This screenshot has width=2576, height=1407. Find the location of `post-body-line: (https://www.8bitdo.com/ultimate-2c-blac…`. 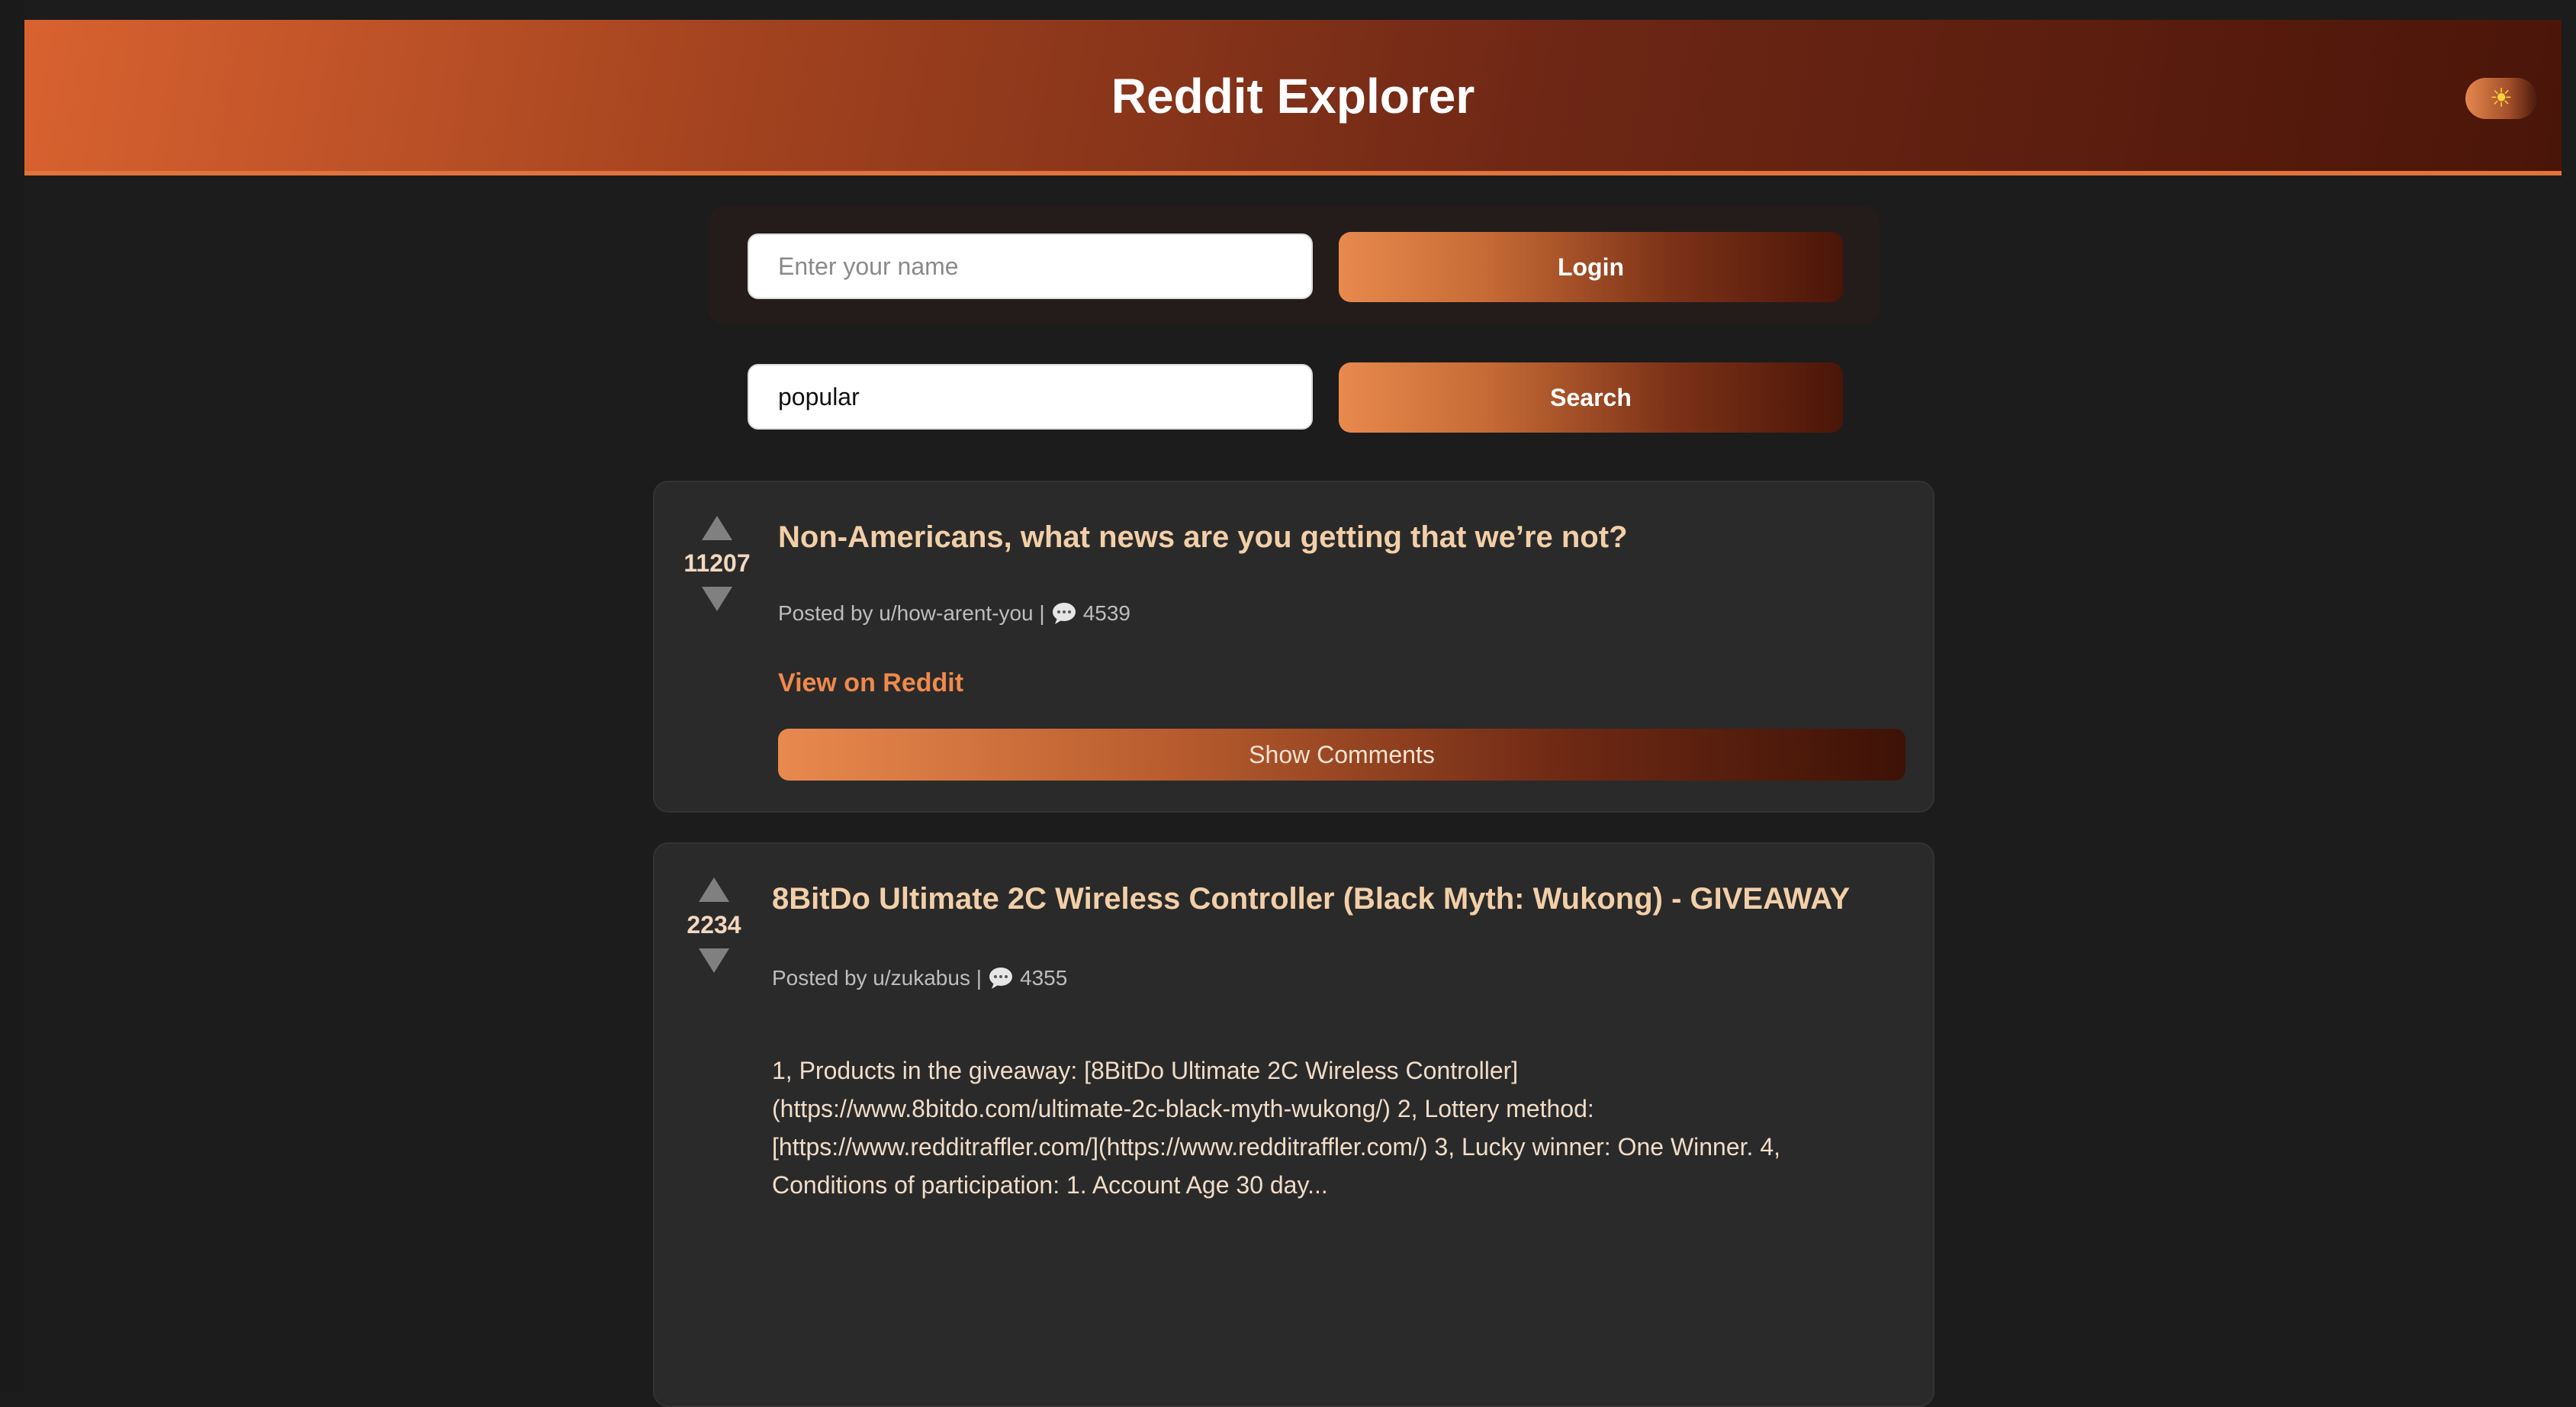

post-body-line: (https://www.8bitdo.com/ultimate-2c-blac… is located at coordinates (1183, 1108).